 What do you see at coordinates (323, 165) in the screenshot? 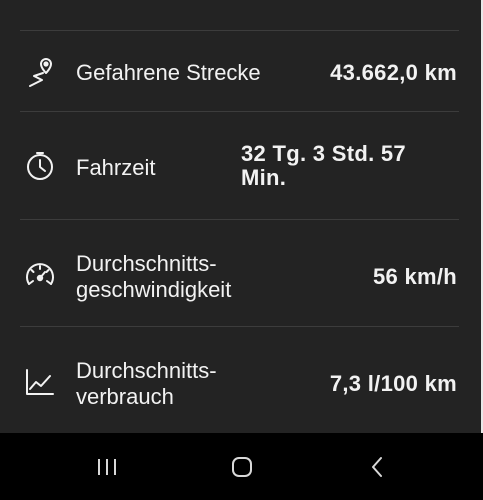
I see `stat-value-driving-time: 32 Tg. 3 Std. 57 Min.` at bounding box center [323, 165].